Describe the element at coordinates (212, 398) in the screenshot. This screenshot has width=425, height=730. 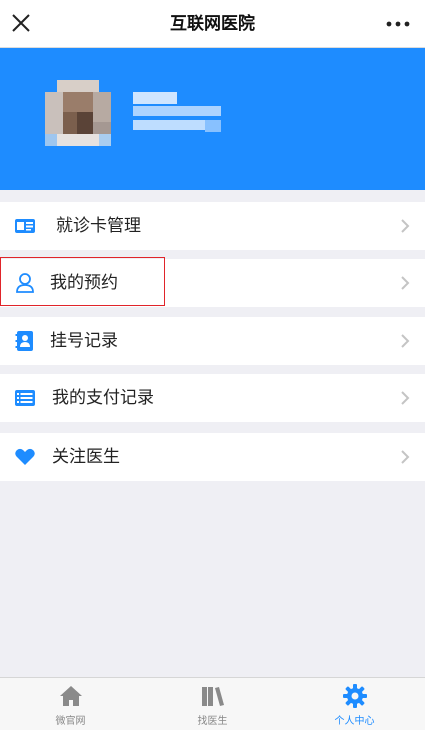
I see `menu-item-payment-records: 我的支付记录` at that location.